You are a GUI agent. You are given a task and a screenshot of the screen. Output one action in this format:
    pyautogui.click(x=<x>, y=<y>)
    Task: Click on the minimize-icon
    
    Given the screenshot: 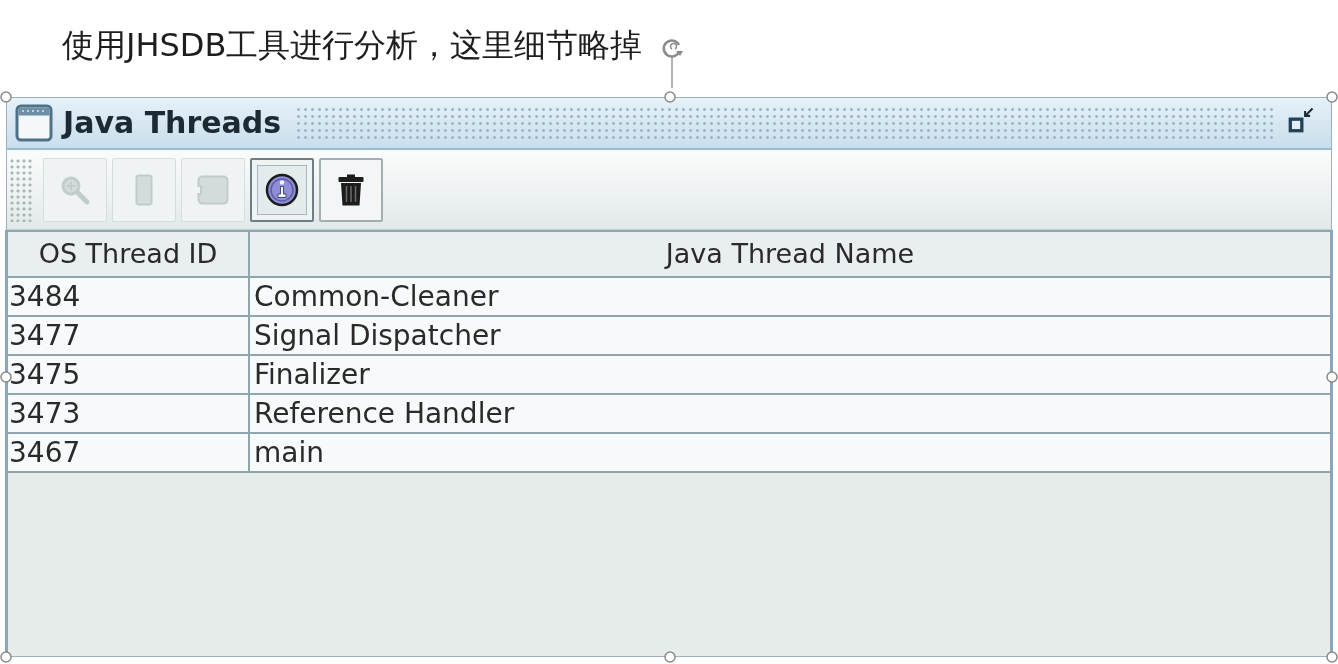 What is the action you would take?
    pyautogui.click(x=1301, y=120)
    